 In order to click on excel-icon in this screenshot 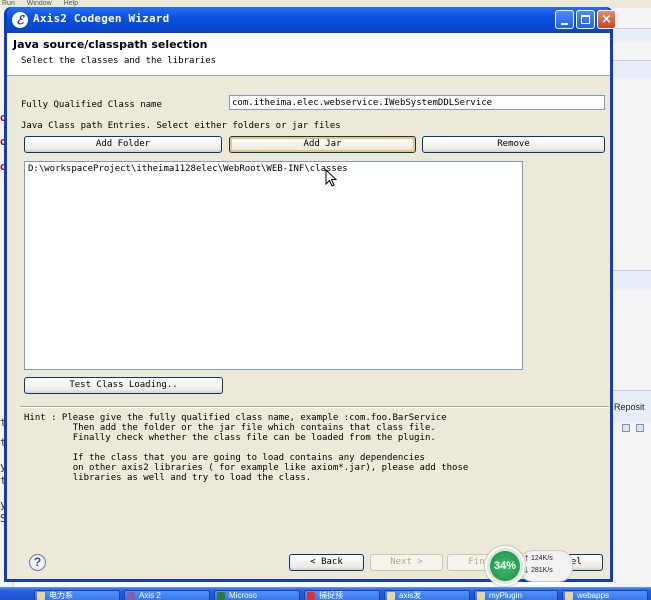, I will do `click(221, 596)`.